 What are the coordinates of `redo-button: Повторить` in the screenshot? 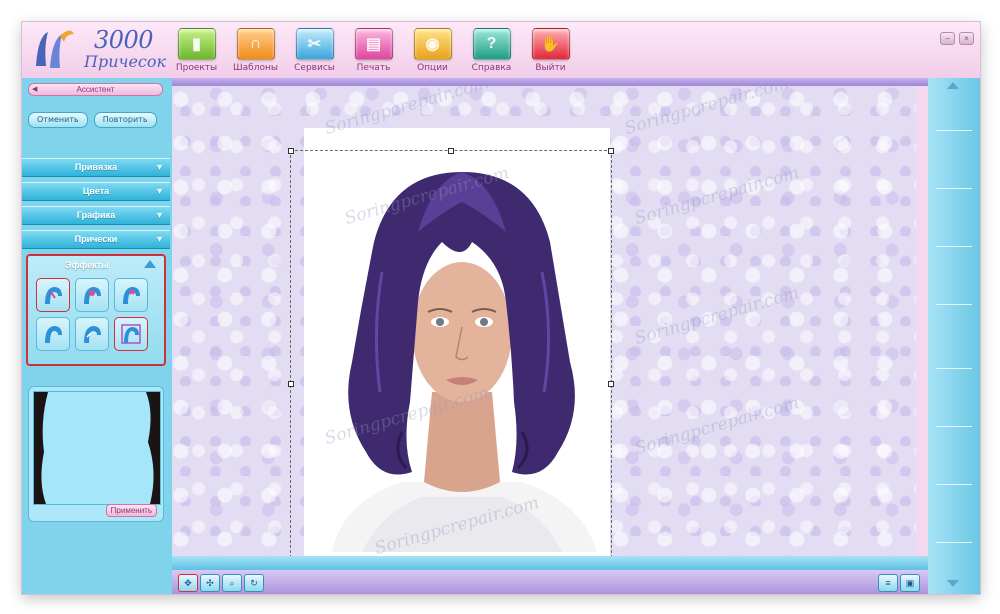 It's located at (125, 120).